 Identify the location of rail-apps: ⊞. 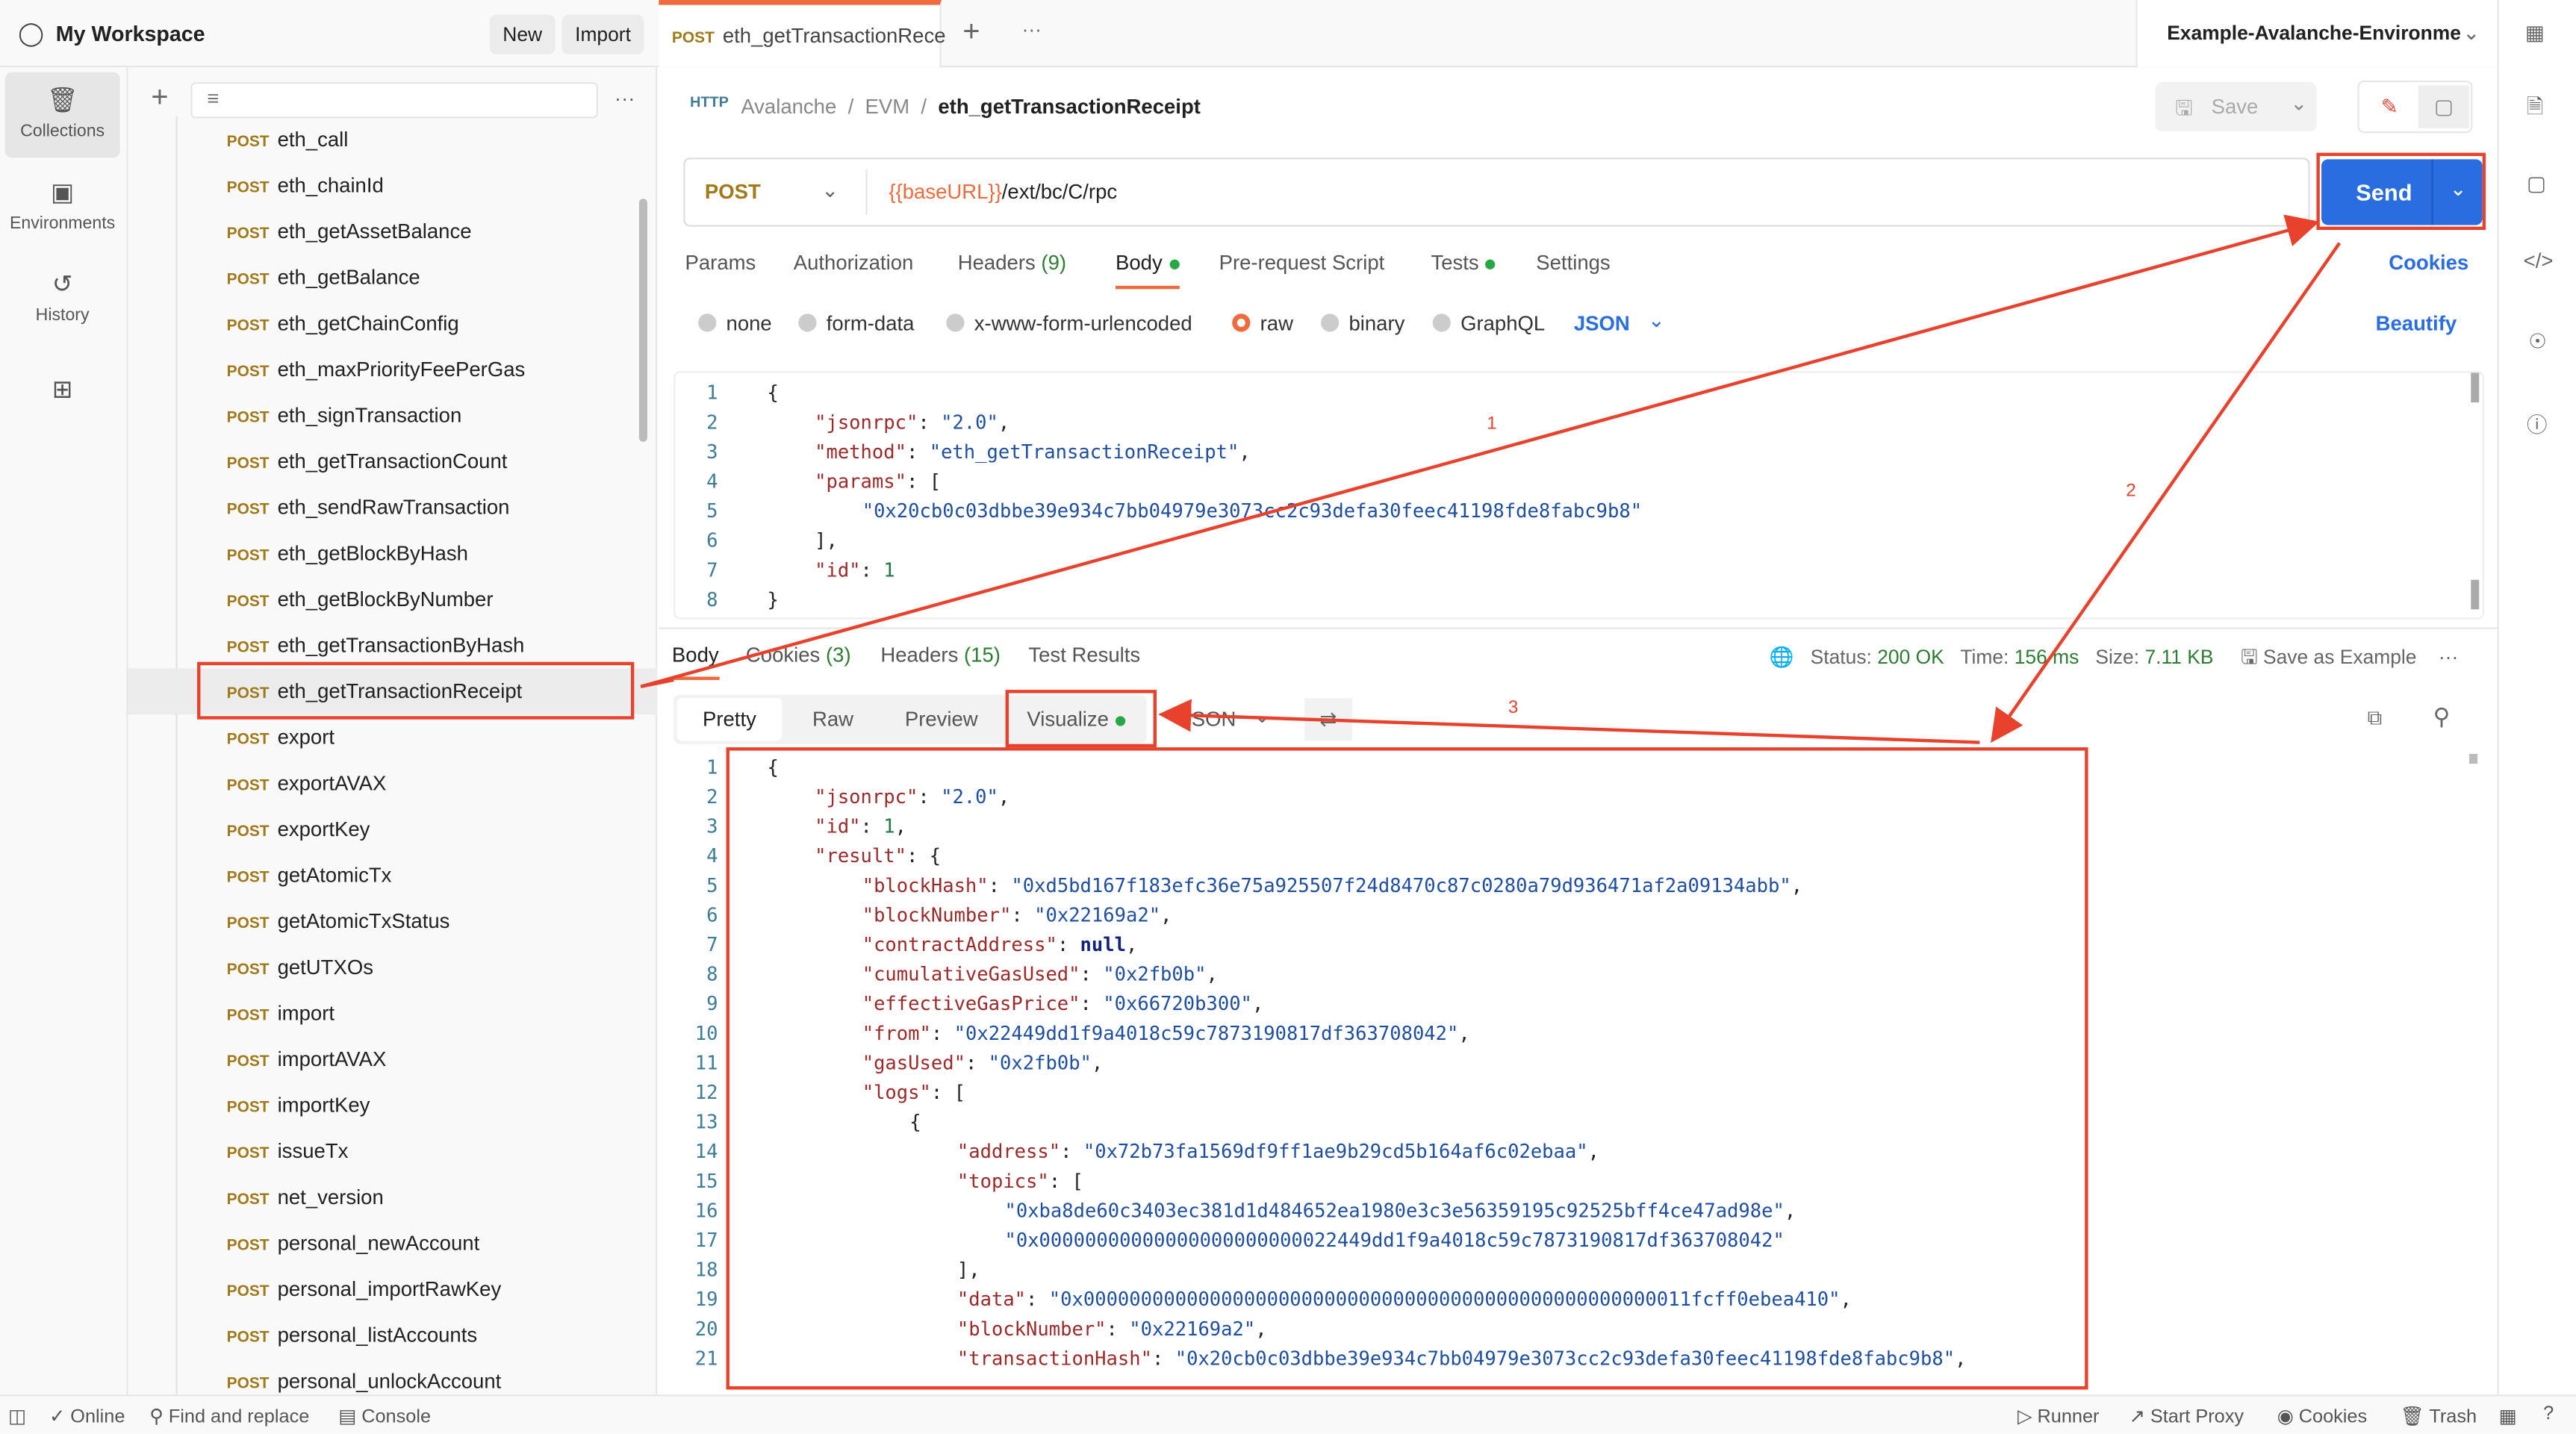
(62, 403).